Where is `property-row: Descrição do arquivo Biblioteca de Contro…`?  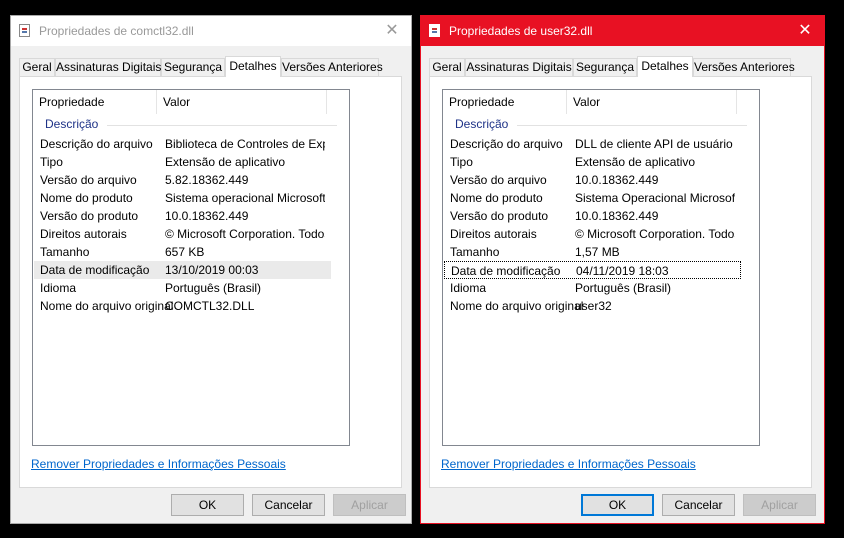
property-row: Descrição do arquivo Biblioteca de Contro… is located at coordinates (182, 144).